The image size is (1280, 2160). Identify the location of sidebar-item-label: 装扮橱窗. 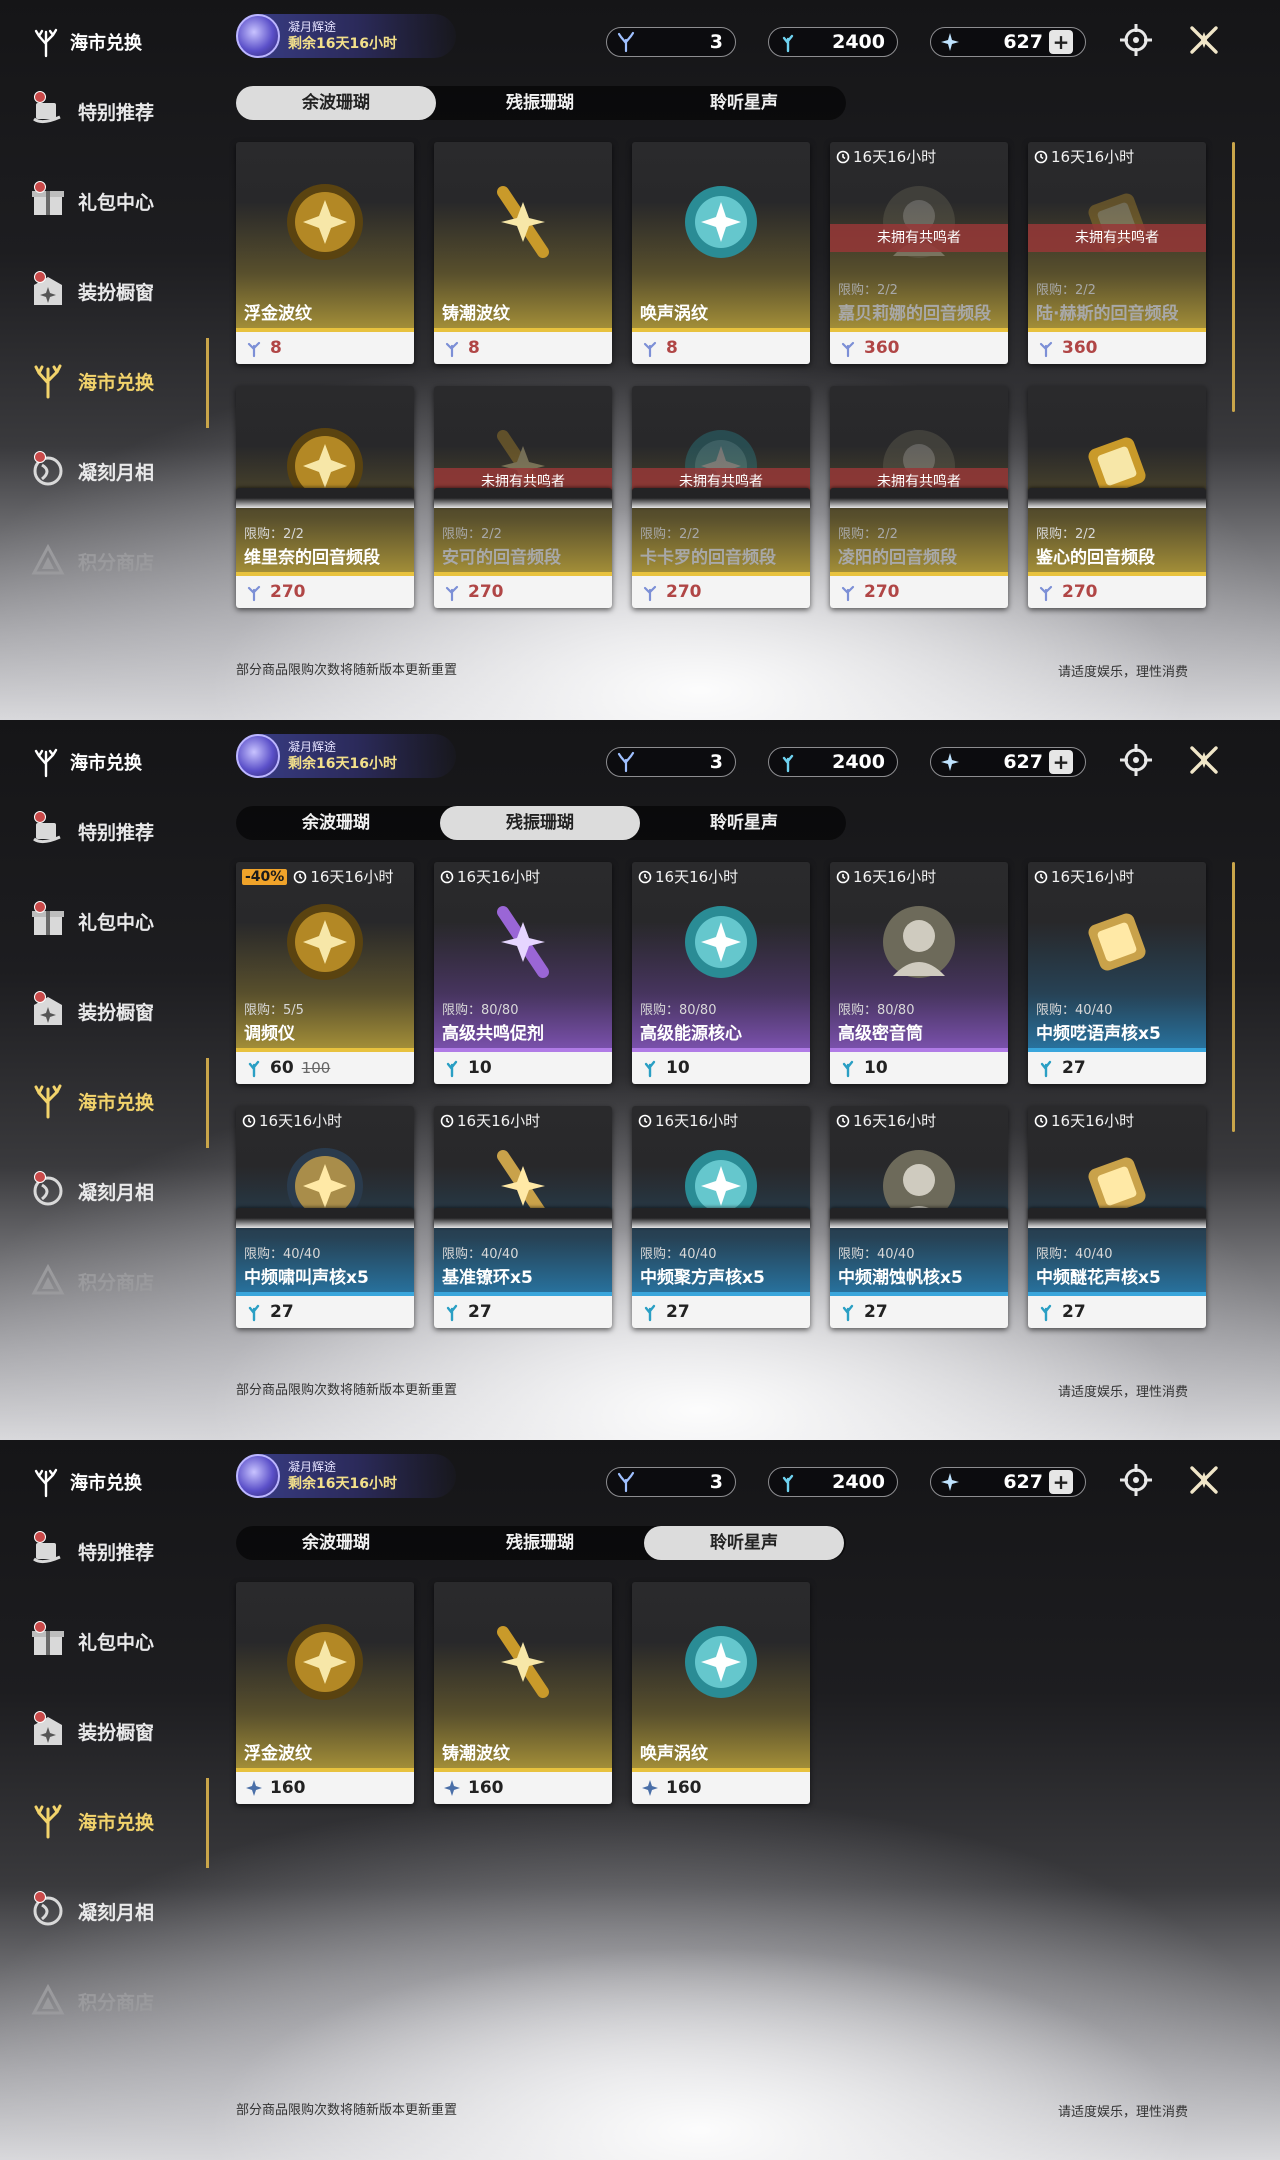
(116, 292).